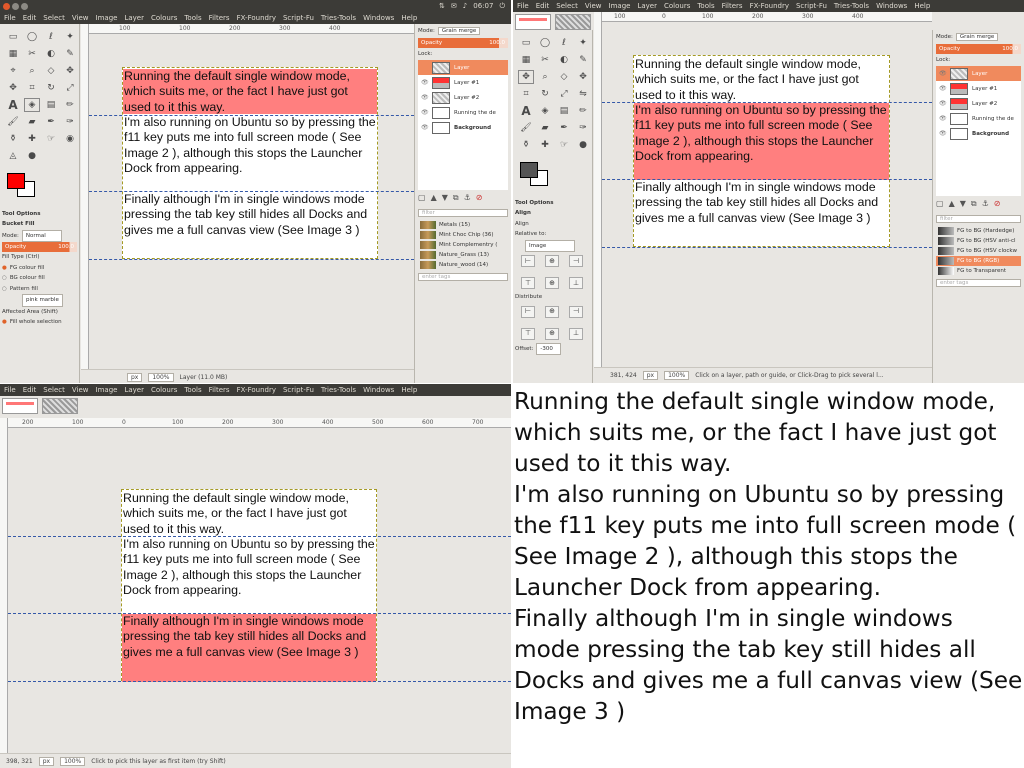 The width and height of the screenshot is (1024, 768). What do you see at coordinates (528, 311) in the screenshot?
I see `distribute-left-icon: ⊢` at bounding box center [528, 311].